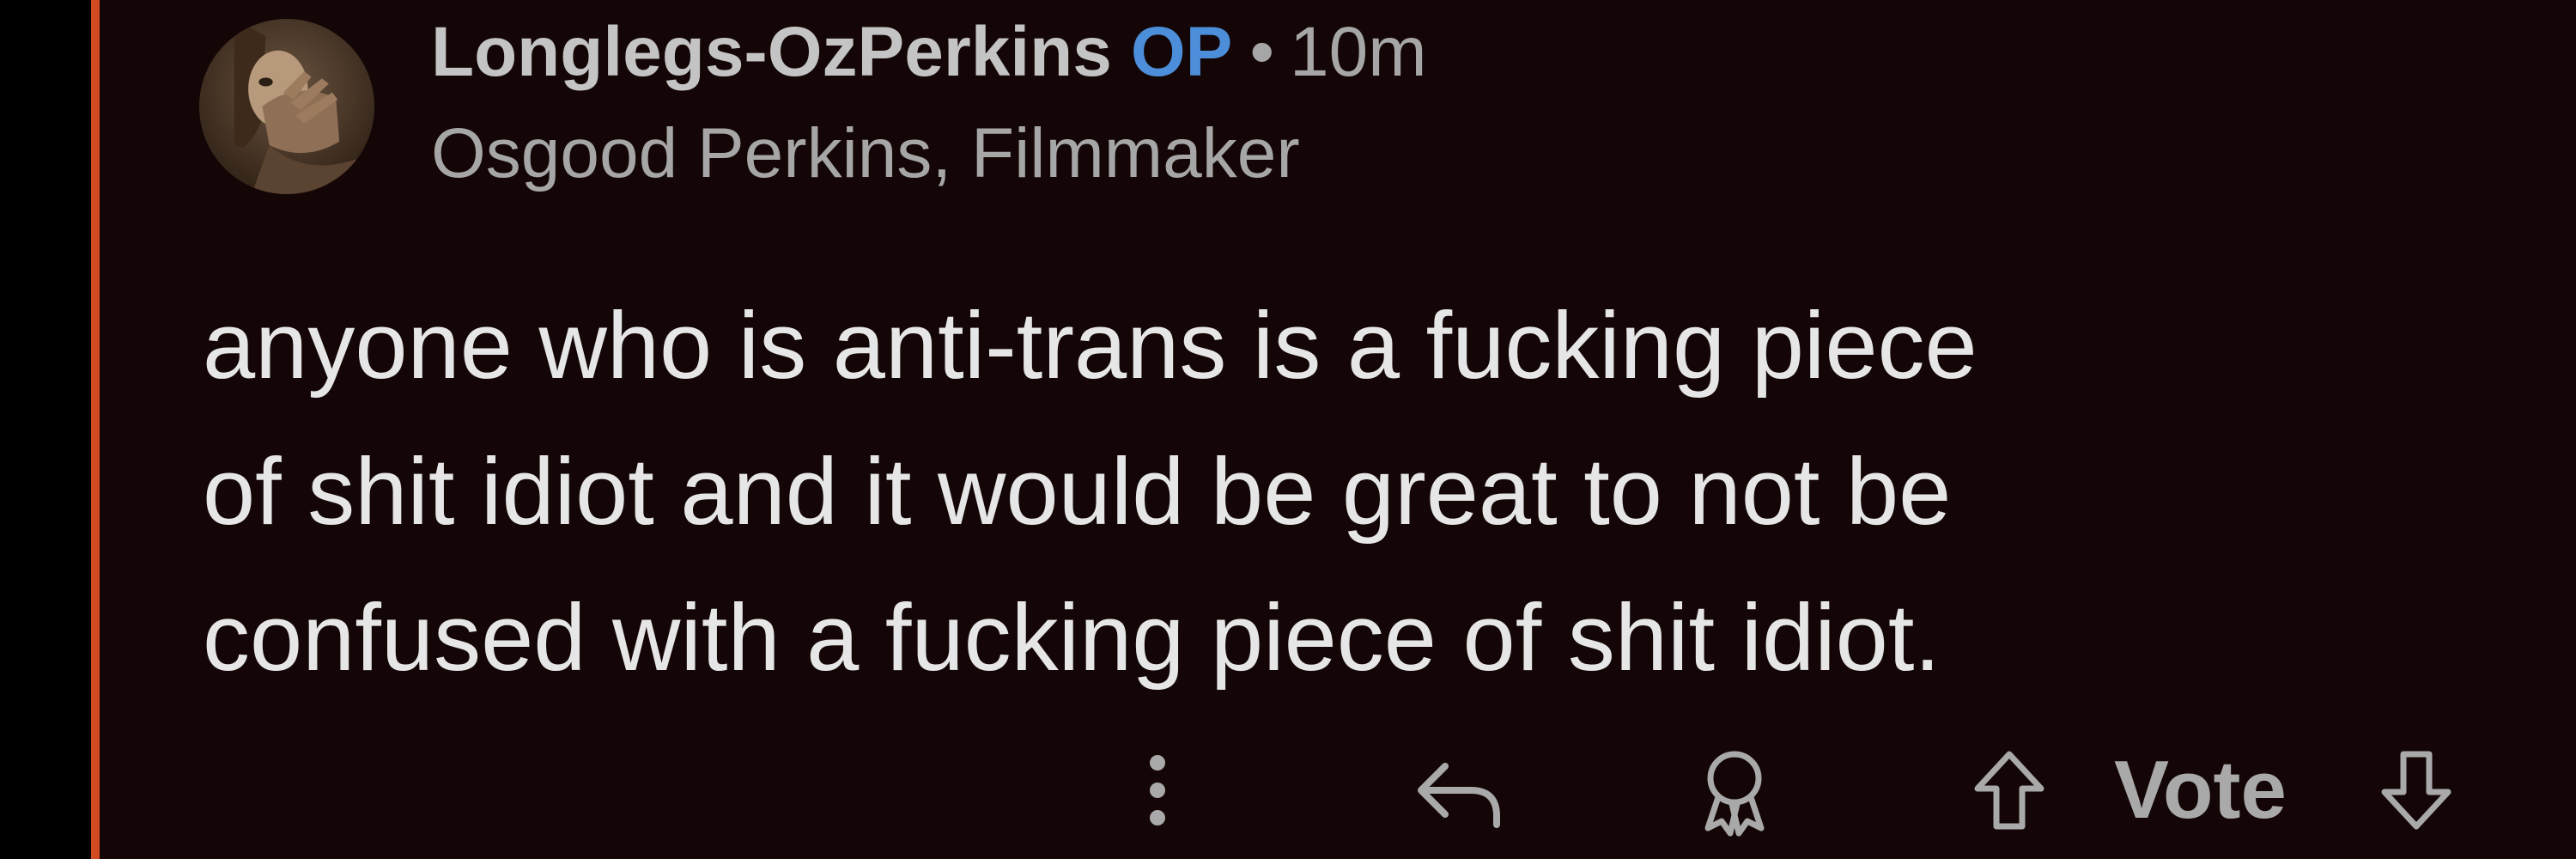 This screenshot has width=2576, height=859. What do you see at coordinates (45, 430) in the screenshot?
I see `screen-edge` at bounding box center [45, 430].